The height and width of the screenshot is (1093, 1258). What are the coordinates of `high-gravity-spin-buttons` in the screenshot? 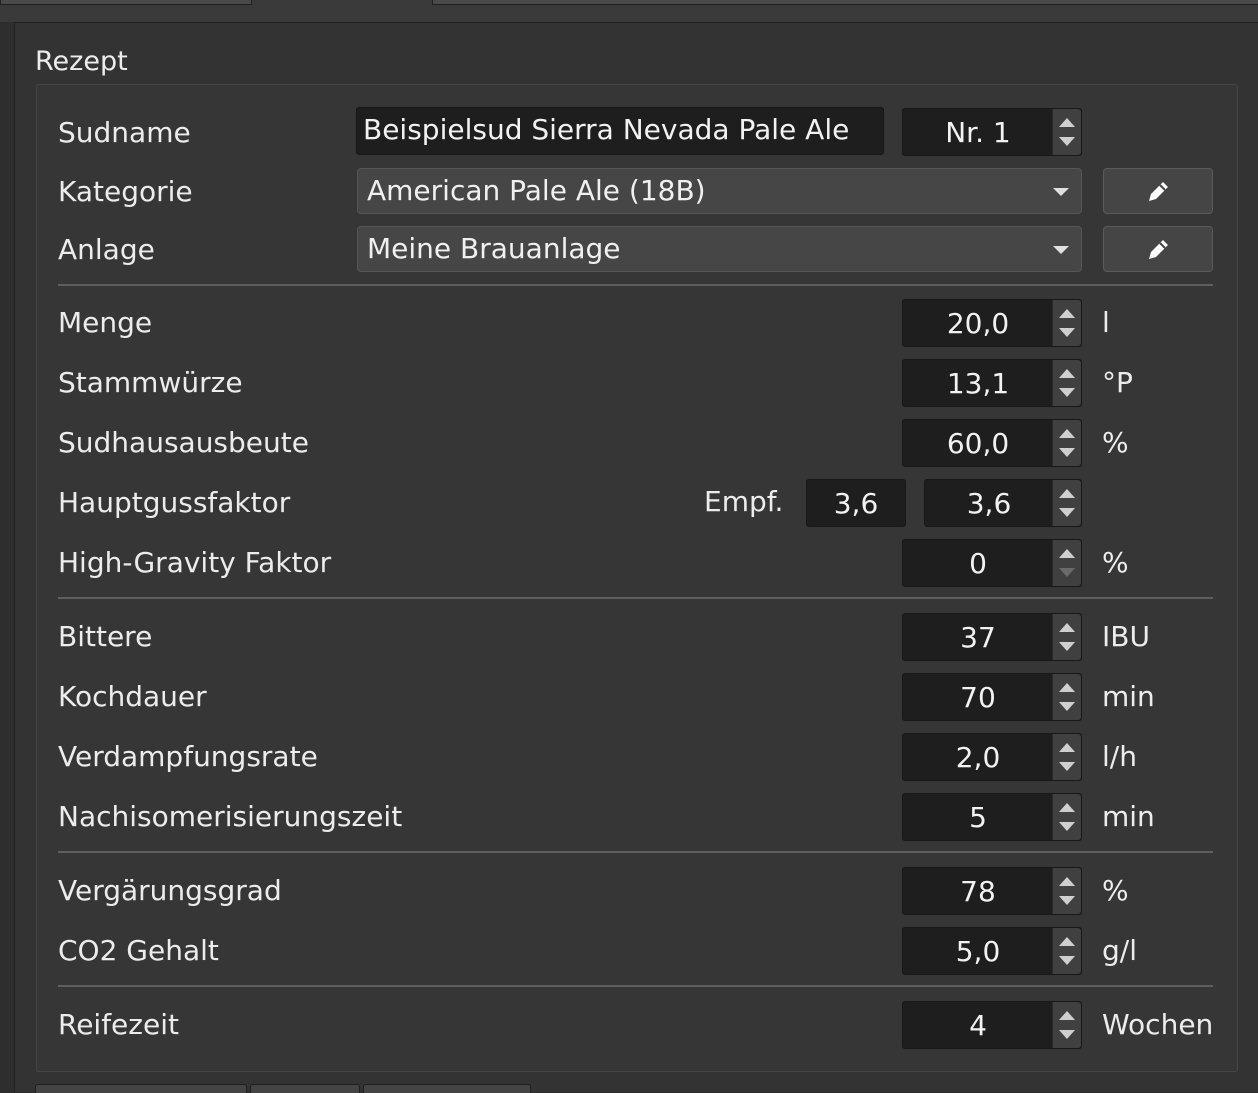 It's located at (1066, 563).